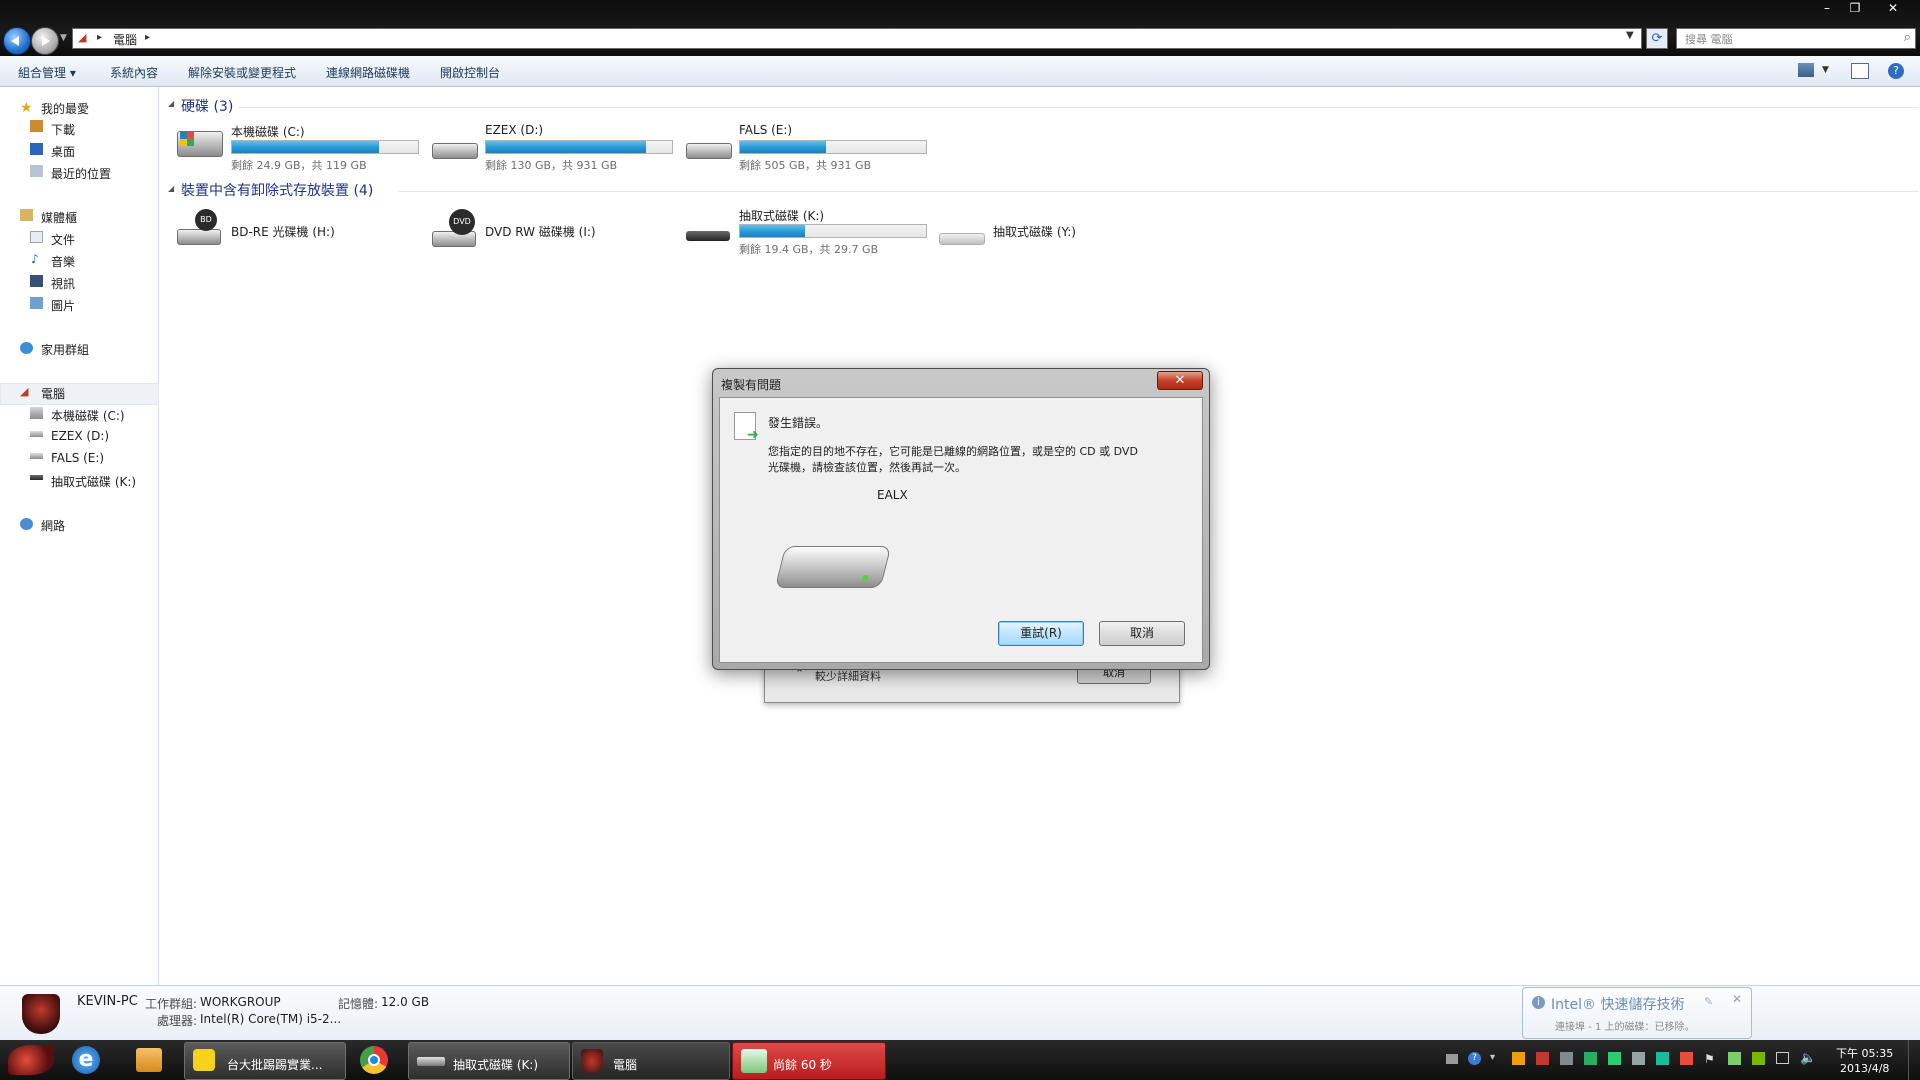  What do you see at coordinates (1806, 70) in the screenshot?
I see `view-options-icon` at bounding box center [1806, 70].